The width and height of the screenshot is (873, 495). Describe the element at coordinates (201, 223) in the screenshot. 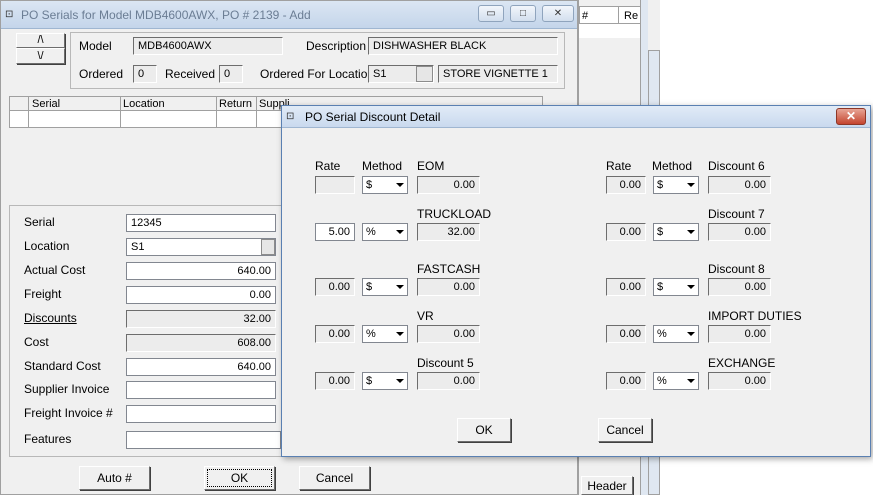

I see `serial-input: 12345` at that location.